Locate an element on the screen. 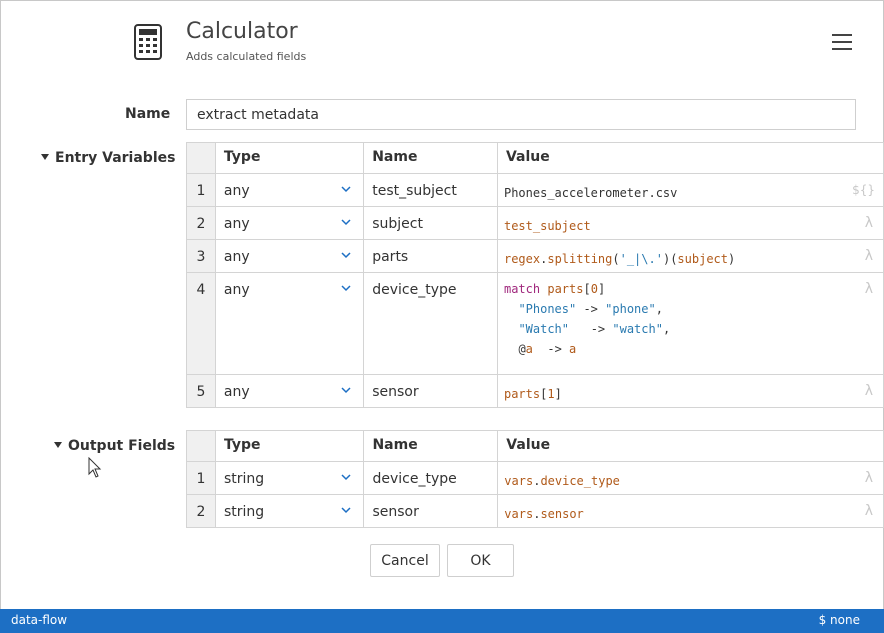 This screenshot has width=884, height=633. output-fields-toggle: Output Fields is located at coordinates (114, 446).